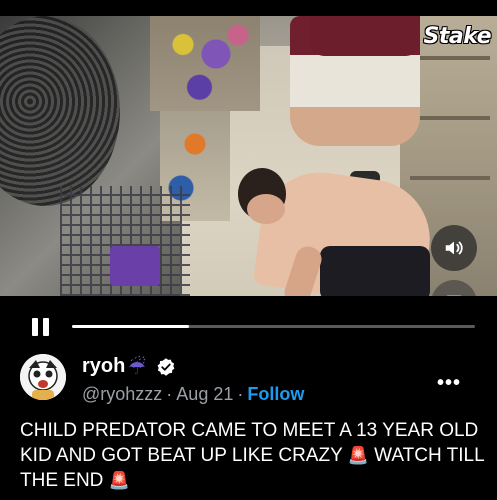  I want to click on more-options-icon: •••, so click(449, 383).